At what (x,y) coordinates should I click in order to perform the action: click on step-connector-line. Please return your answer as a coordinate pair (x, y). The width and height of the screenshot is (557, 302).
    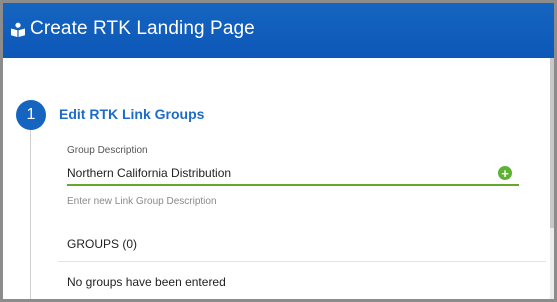
    Looking at the image, I should click on (30, 214).